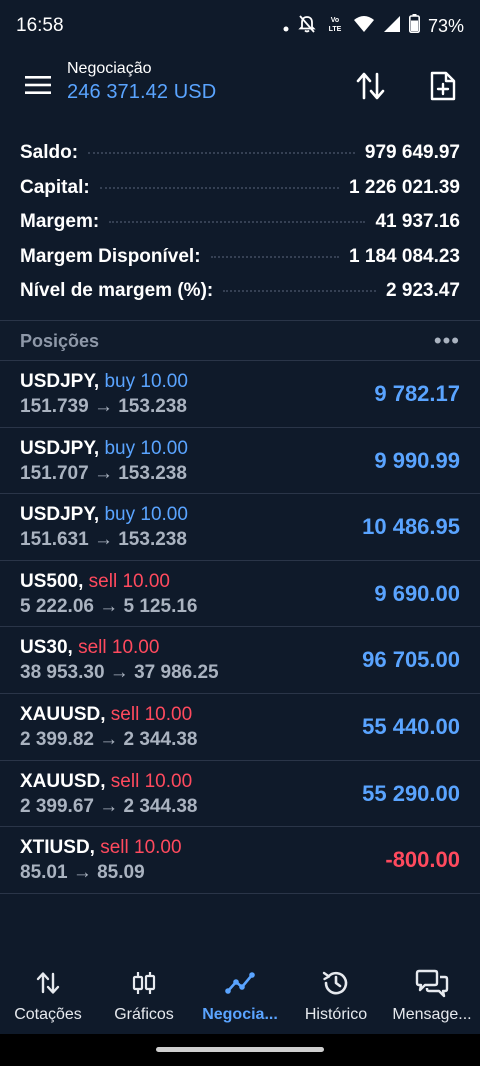  I want to click on account-balance: 246 371.42 USD, so click(142, 92).